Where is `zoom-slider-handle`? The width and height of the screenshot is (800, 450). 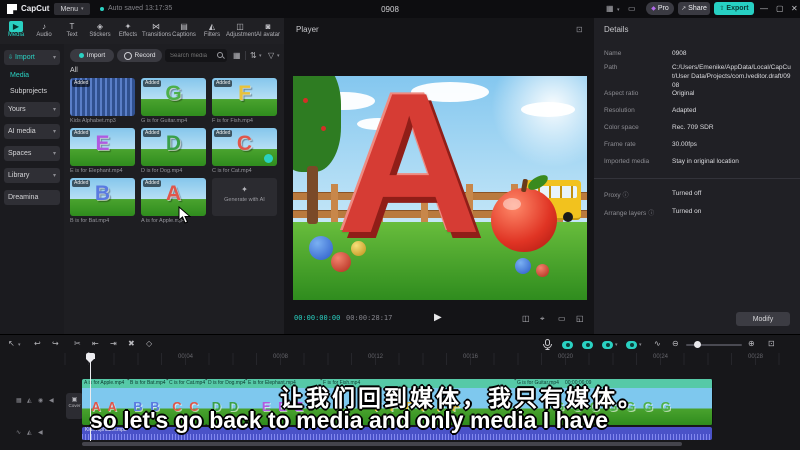
zoom-slider-handle is located at coordinates (697, 344).